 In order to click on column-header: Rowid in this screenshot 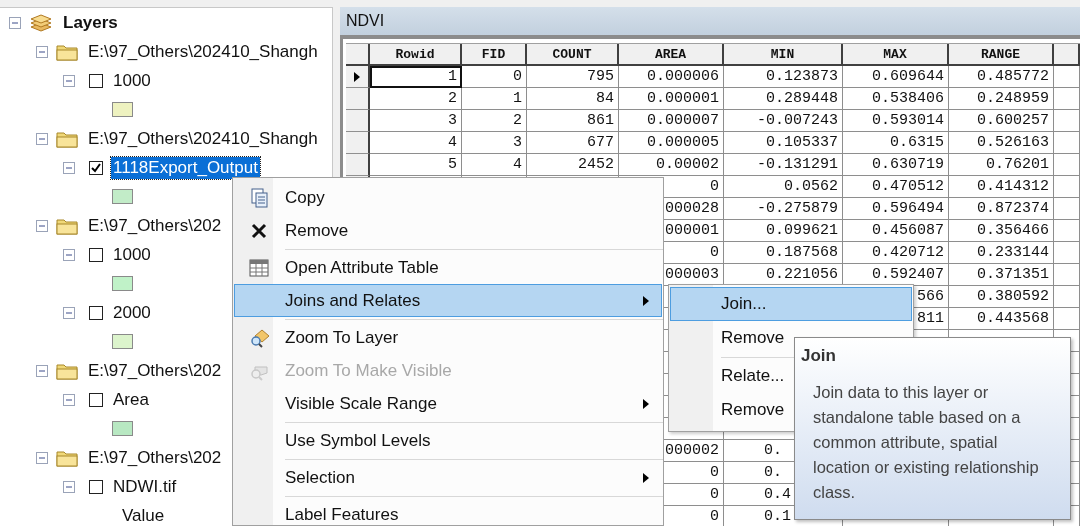, I will do `click(416, 55)`.